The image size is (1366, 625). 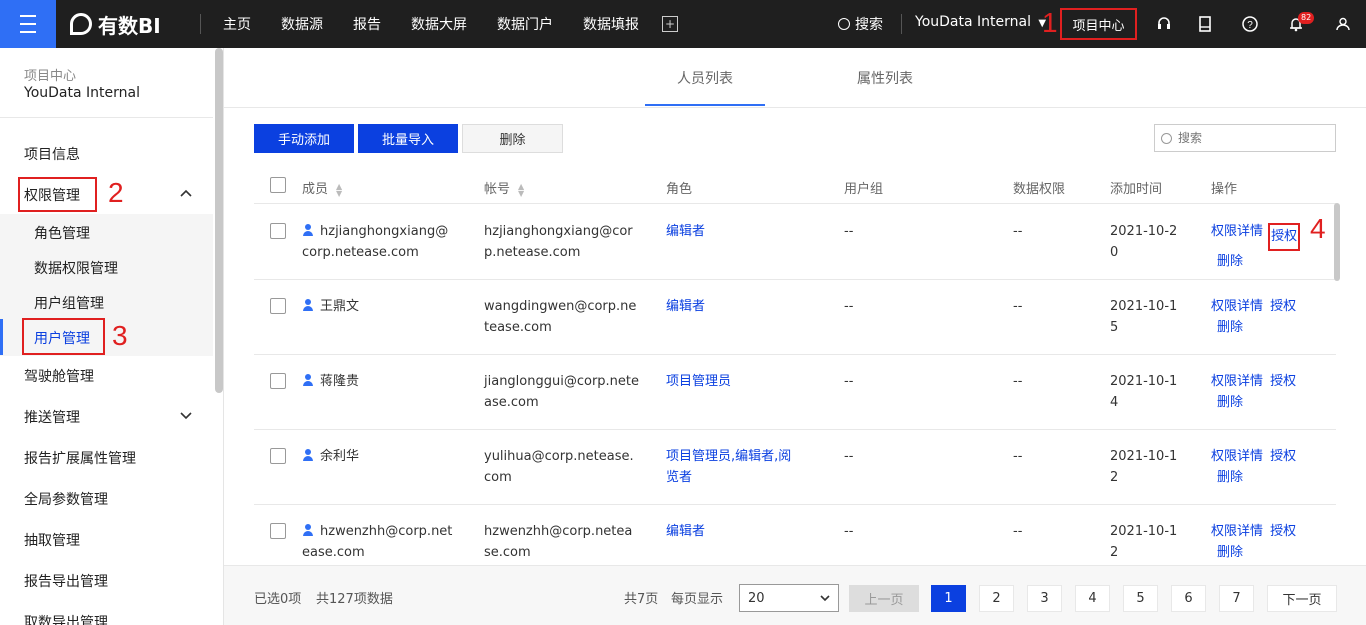 I want to click on column-header-account: 帐号 ▲ ▼, so click(x=504, y=187).